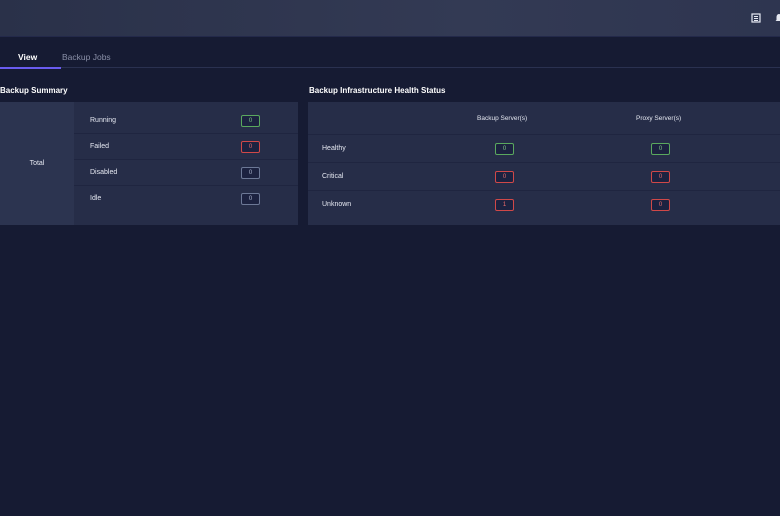 This screenshot has height=516, width=780. What do you see at coordinates (390, 58) in the screenshot?
I see `tab-bar: View Backup Jobs` at bounding box center [390, 58].